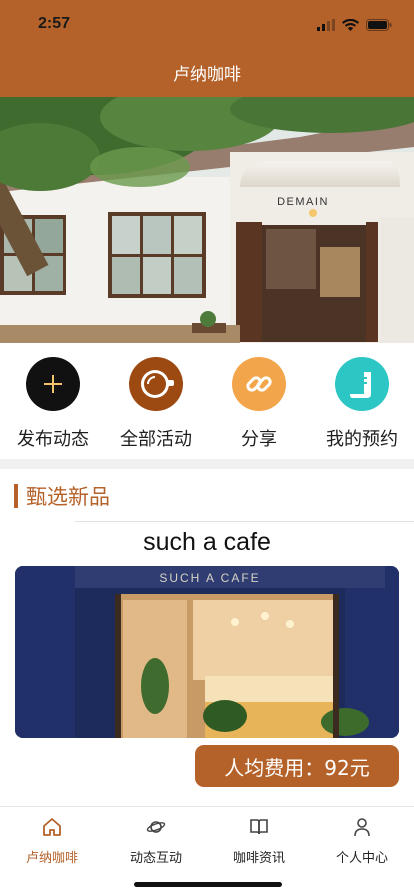 The image size is (414, 896). I want to click on quick-action-label: 分享, so click(259, 439).